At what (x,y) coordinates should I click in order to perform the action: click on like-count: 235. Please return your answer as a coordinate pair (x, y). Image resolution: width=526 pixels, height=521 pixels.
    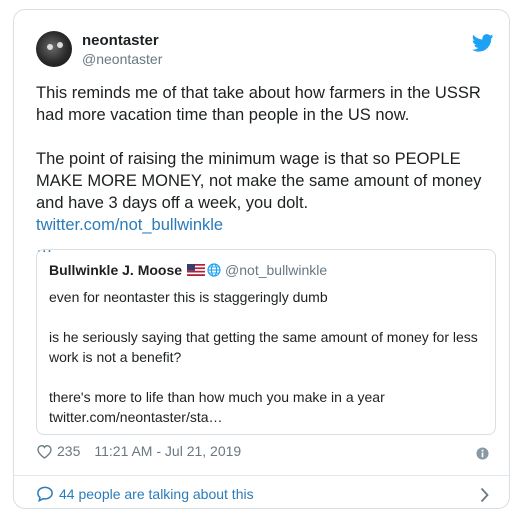
    Looking at the image, I should click on (68, 451).